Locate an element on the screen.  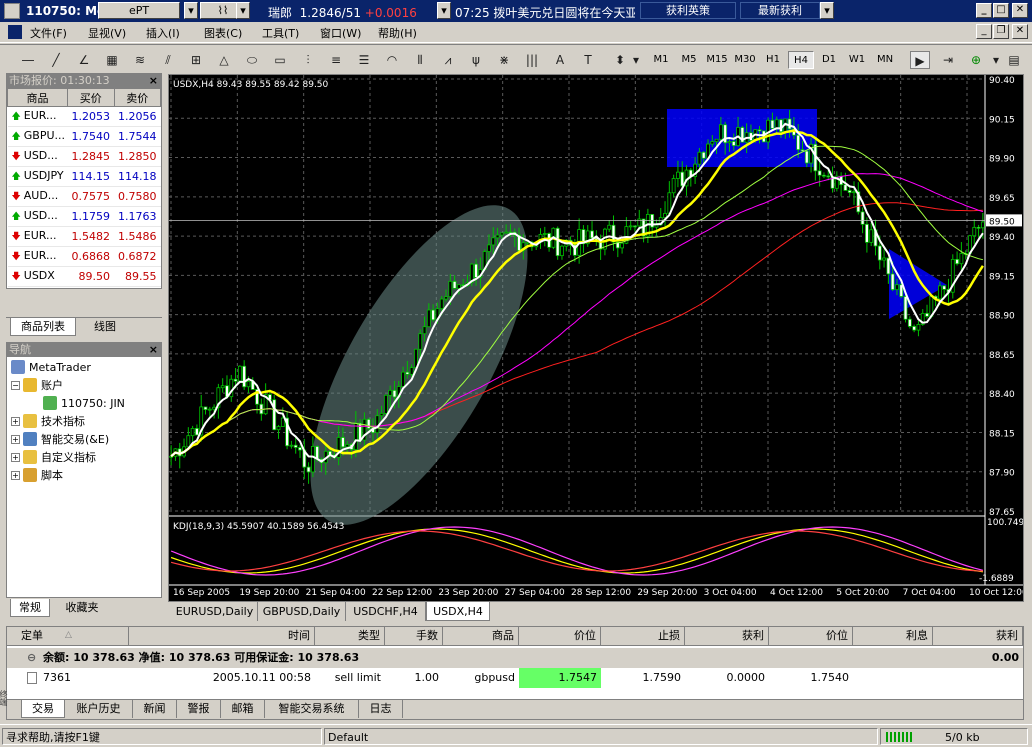
market-row: EUR...0.68680.6872 is located at coordinates (84, 256).